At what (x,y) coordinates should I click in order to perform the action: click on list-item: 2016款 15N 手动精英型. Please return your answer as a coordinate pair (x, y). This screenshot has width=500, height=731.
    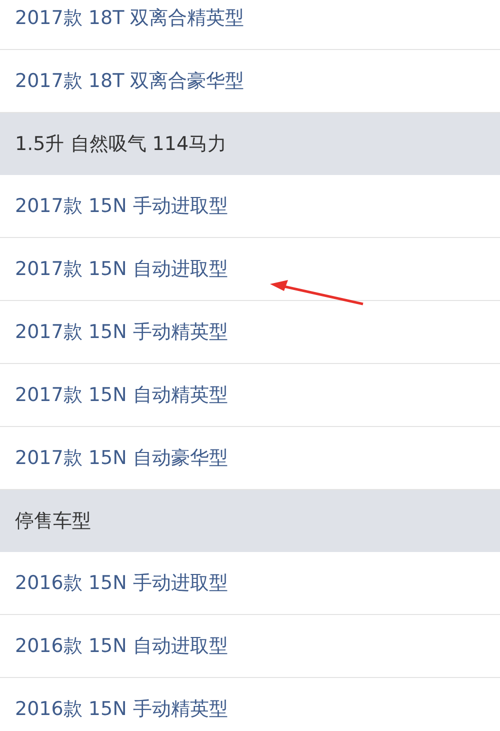
    Looking at the image, I should click on (250, 704).